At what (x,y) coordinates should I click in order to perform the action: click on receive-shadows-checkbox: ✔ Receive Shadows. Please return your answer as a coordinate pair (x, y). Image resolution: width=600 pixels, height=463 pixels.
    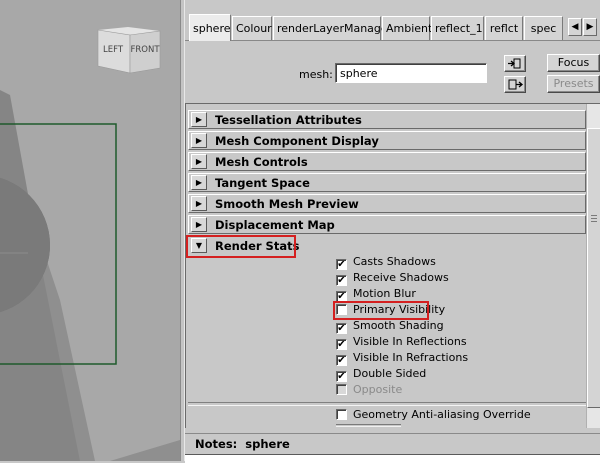
    Looking at the image, I should click on (392, 279).